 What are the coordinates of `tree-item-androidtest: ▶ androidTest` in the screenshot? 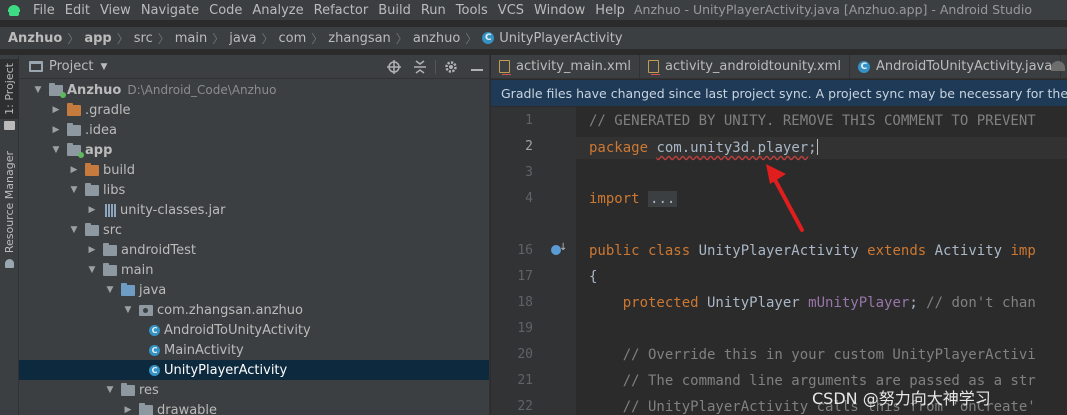 It's located at (254, 250).